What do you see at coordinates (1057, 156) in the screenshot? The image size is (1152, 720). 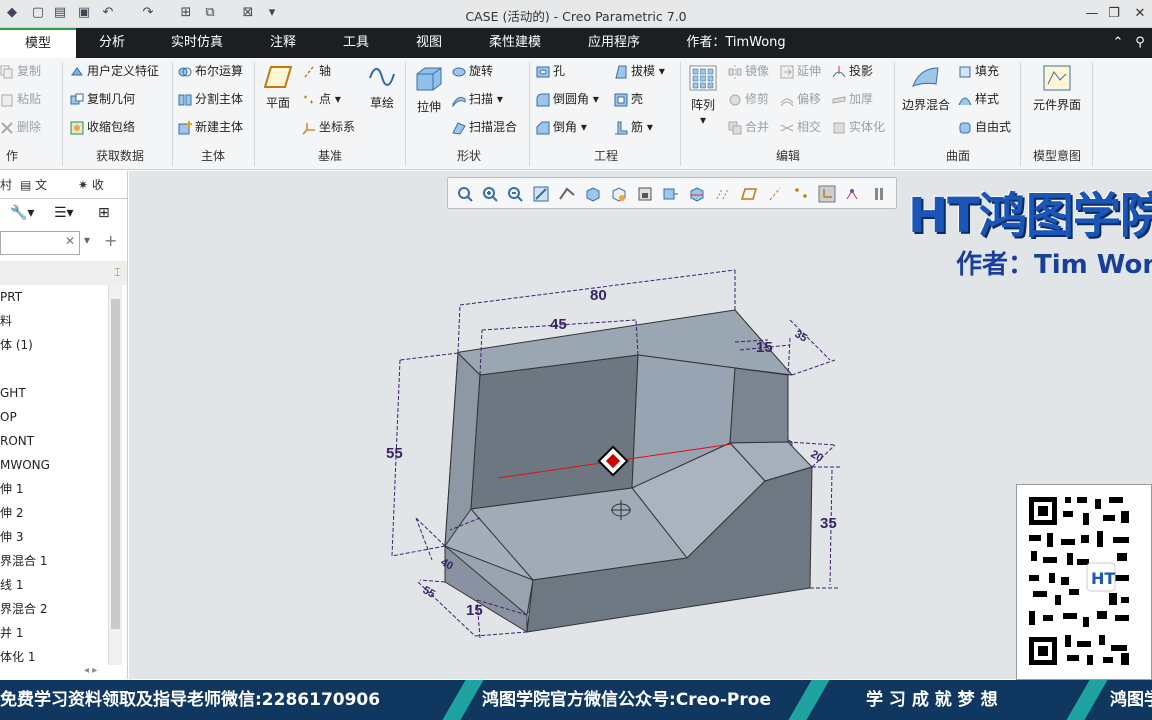 I see `group-model-intent: 模型意图` at bounding box center [1057, 156].